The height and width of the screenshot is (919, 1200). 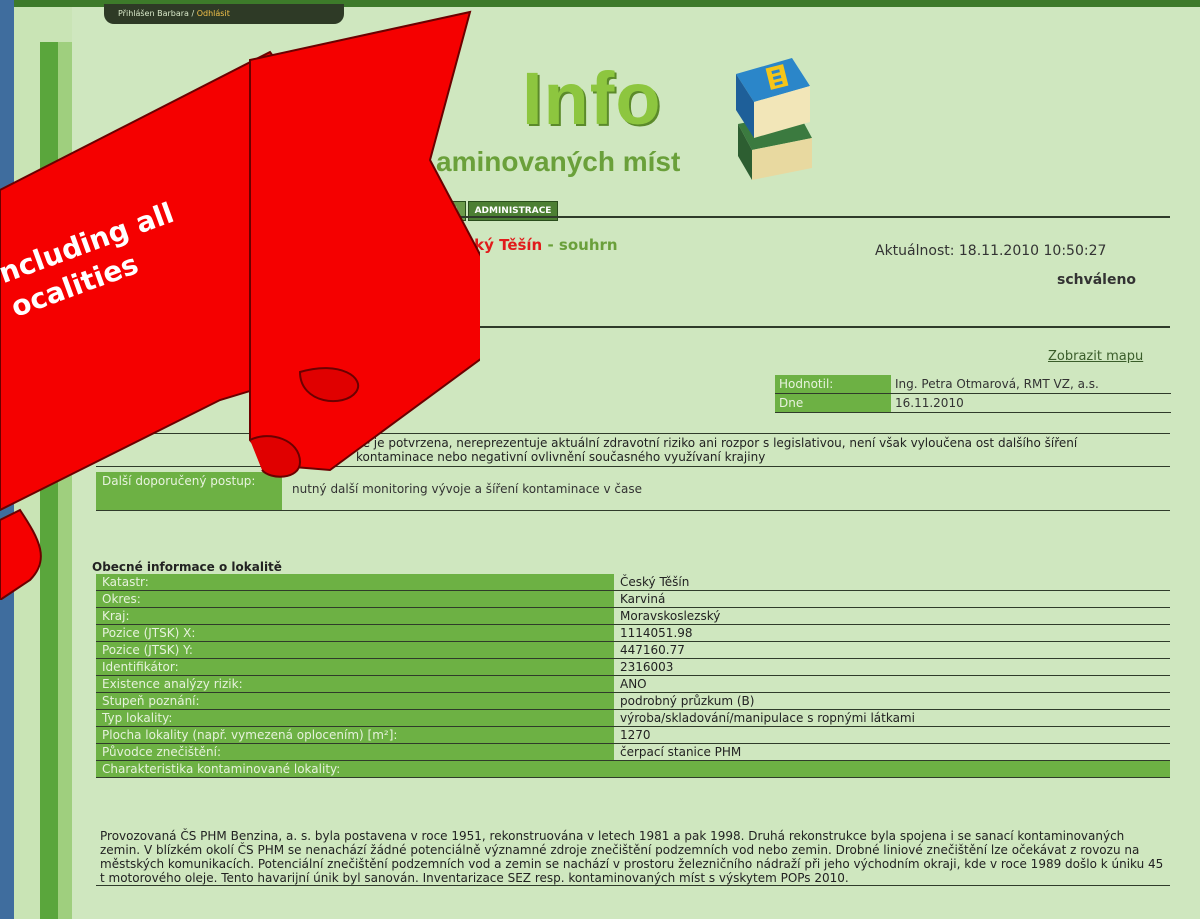 What do you see at coordinates (580, 245) in the screenshot?
I see `locality-title-suffix: - souhrn` at bounding box center [580, 245].